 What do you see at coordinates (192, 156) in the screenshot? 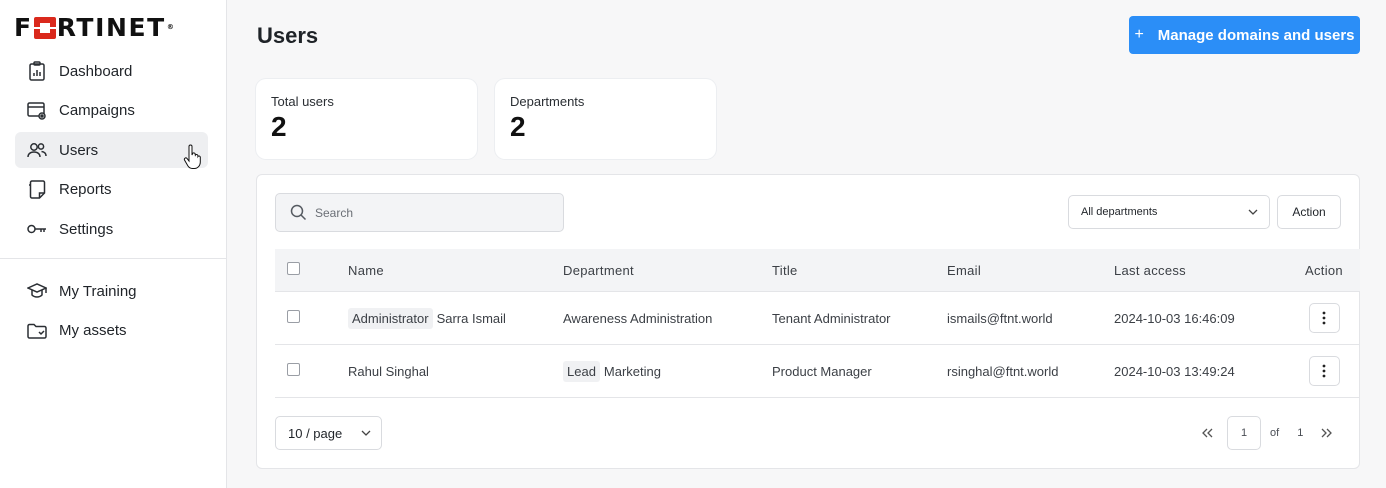
I see `hand-pointer-cursor-icon` at bounding box center [192, 156].